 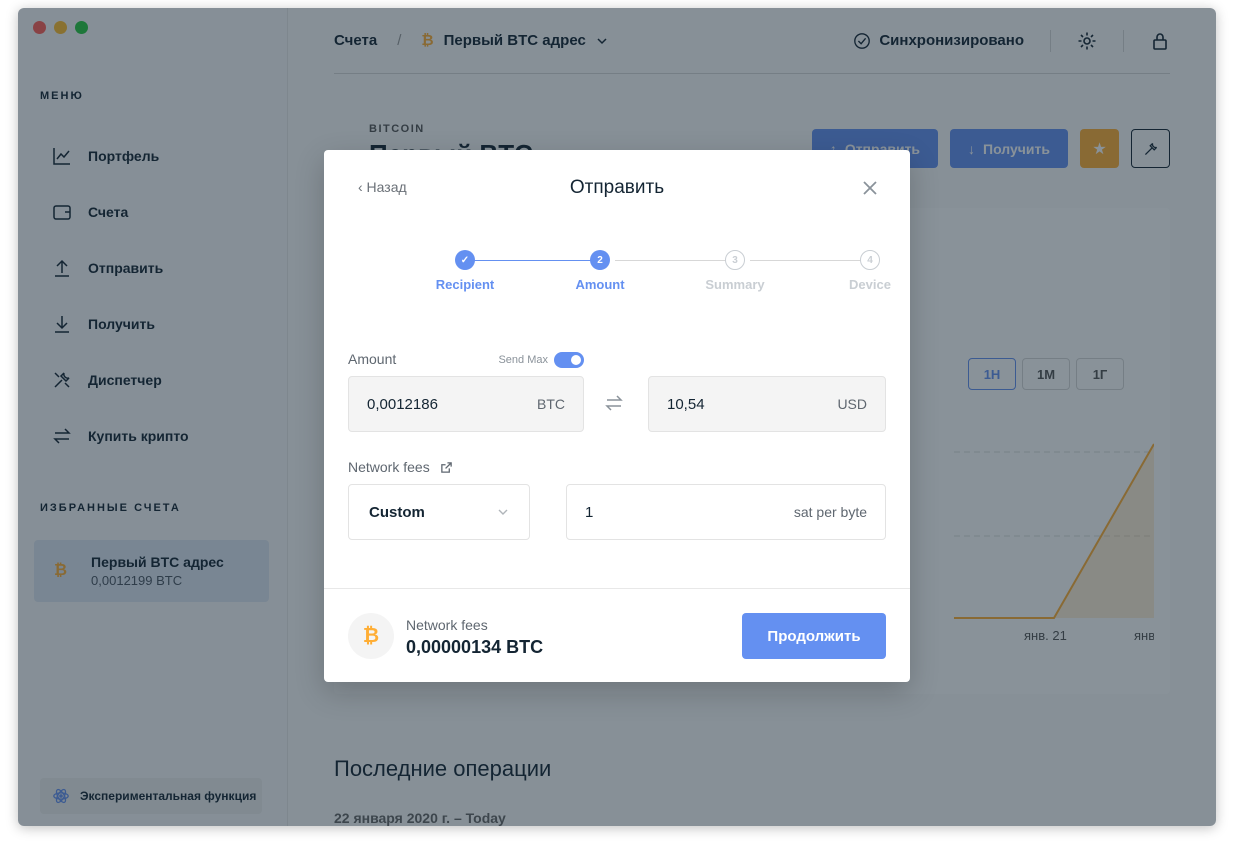 I want to click on bitcoin-icon: ₿, so click(x=371, y=636).